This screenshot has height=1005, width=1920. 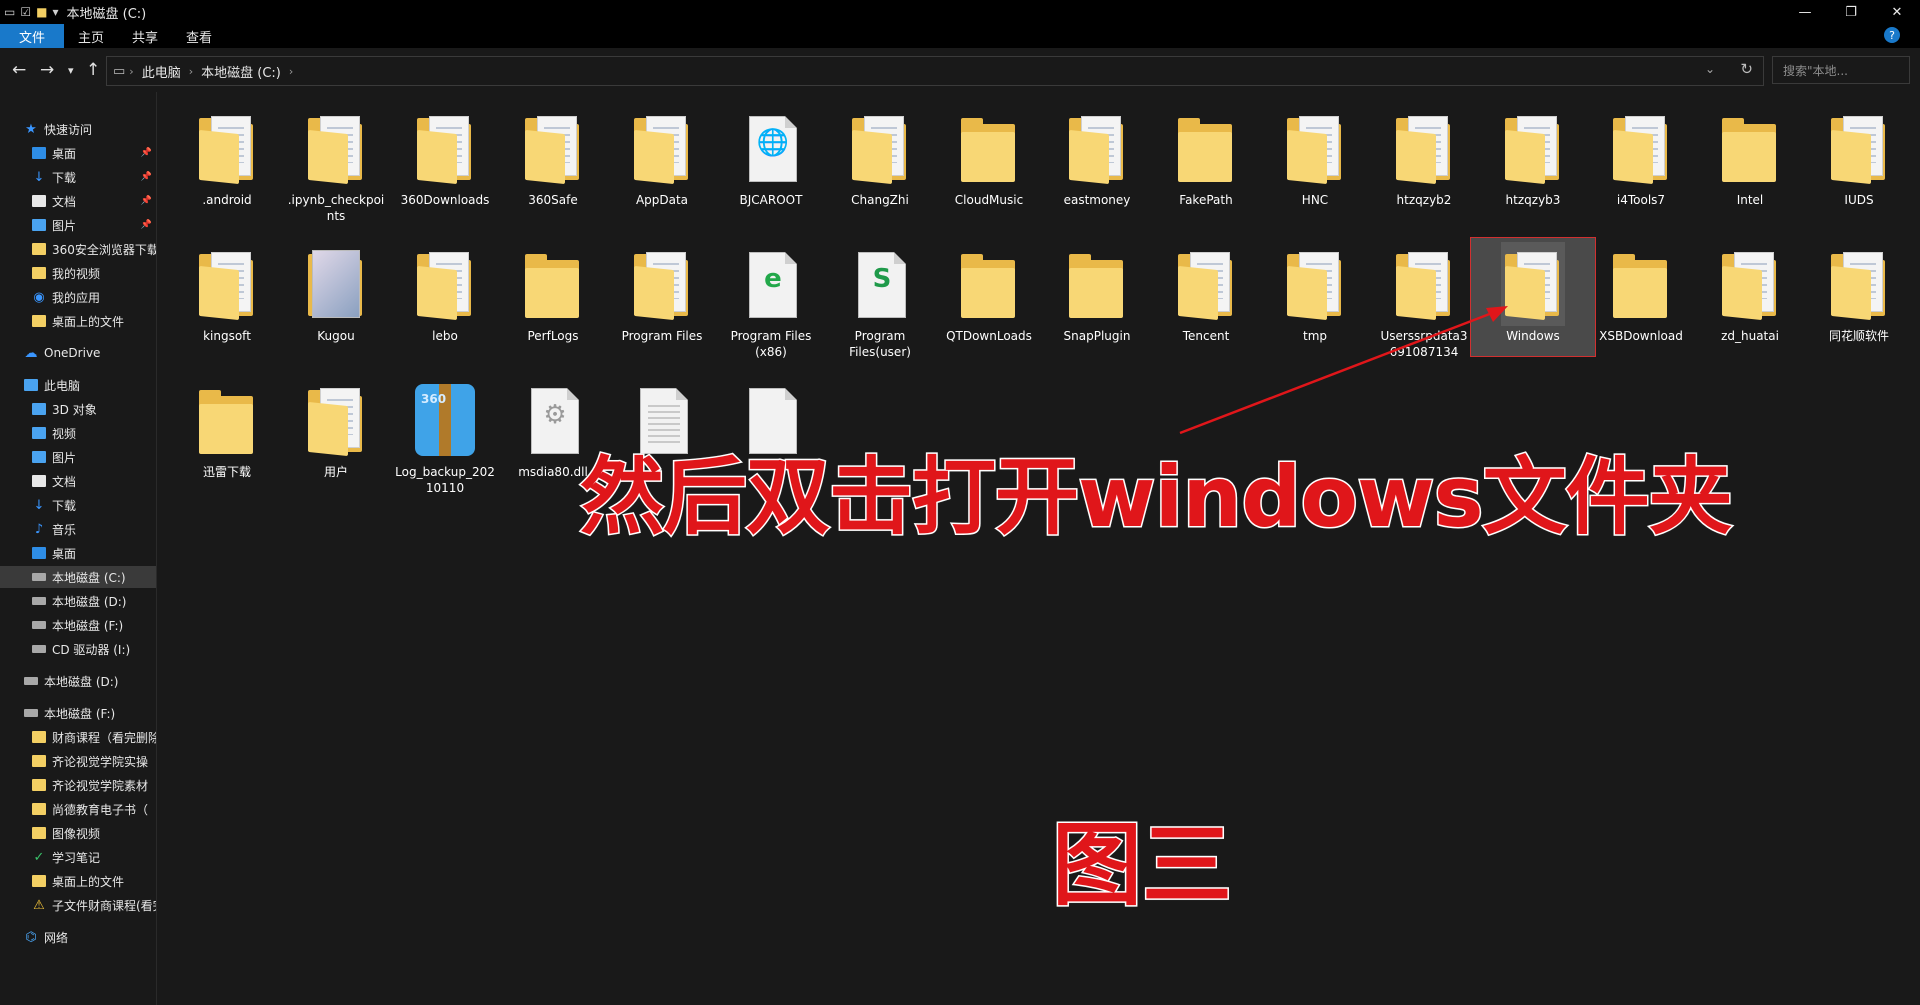 I want to click on file-item: htzqzyb3, so click(x=1533, y=157).